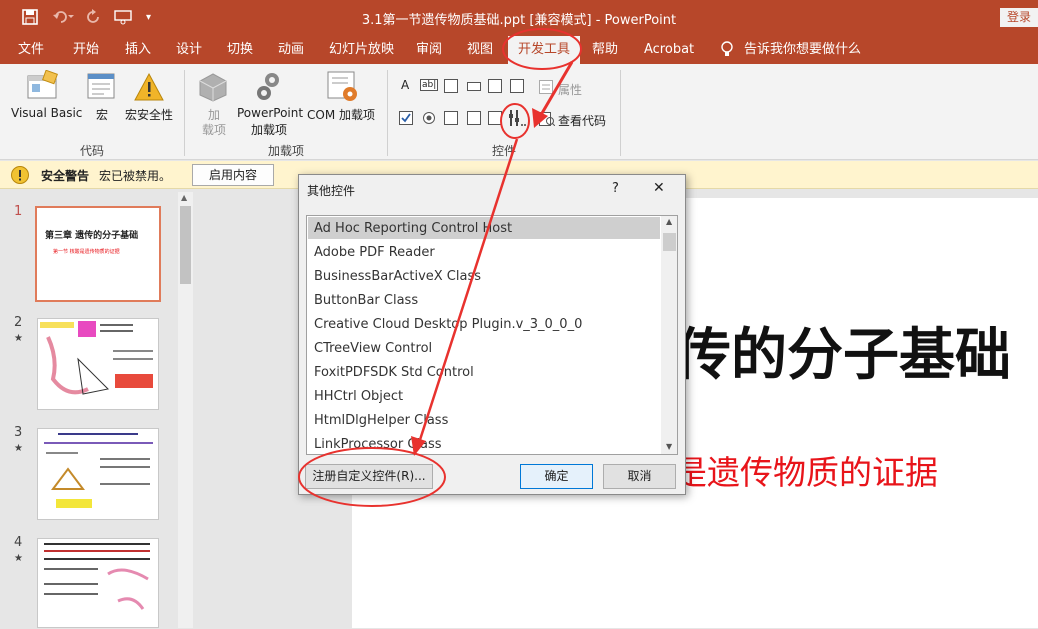 This screenshot has height=629, width=1038. What do you see at coordinates (372, 477) in the screenshot?
I see `annotation-ellipse-register-button` at bounding box center [372, 477].